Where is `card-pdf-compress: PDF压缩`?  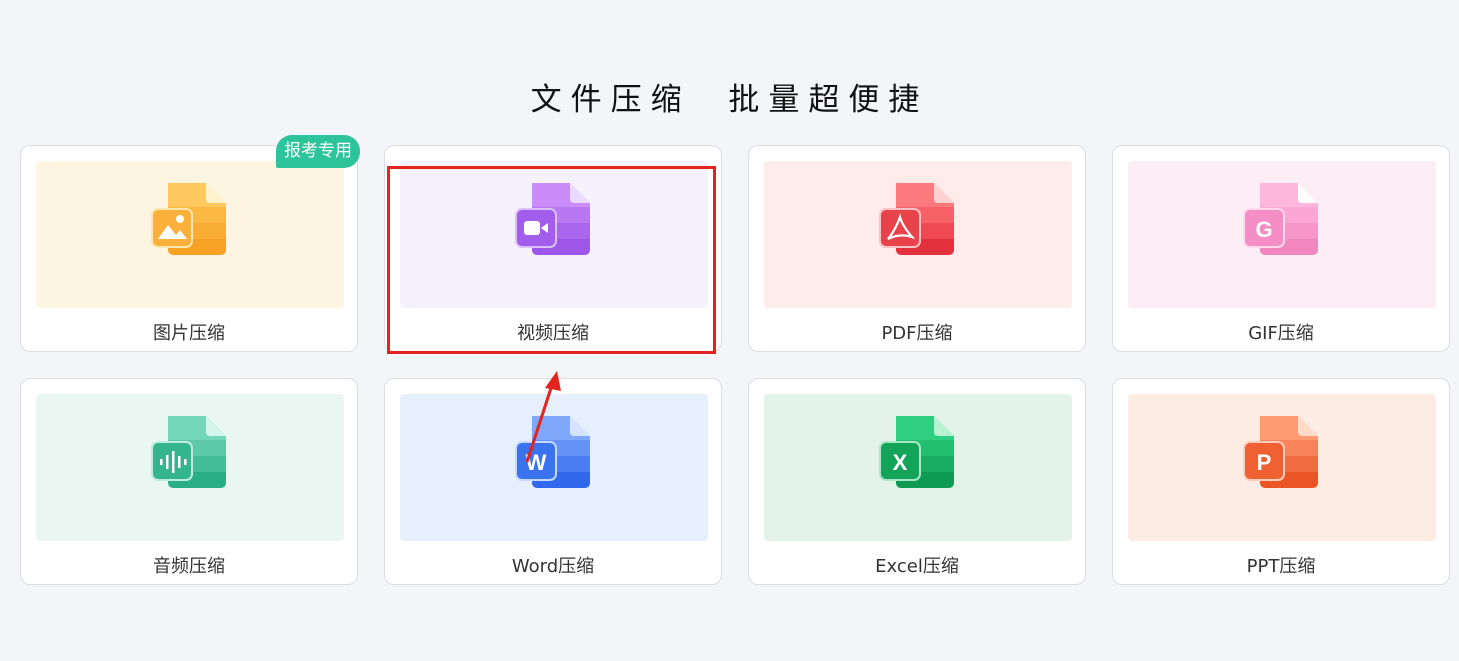
card-pdf-compress: PDF压缩 is located at coordinates (917, 248).